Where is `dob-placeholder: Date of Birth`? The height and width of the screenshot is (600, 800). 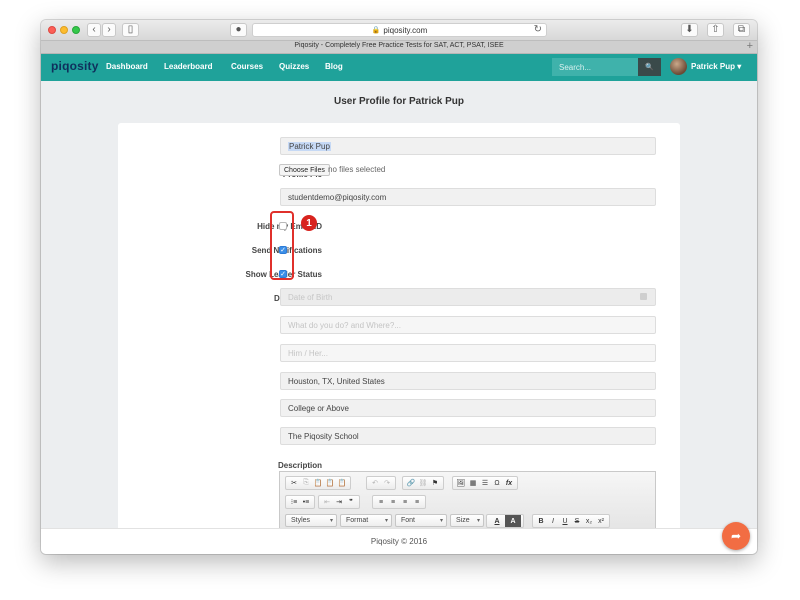
dob-placeholder: Date of Birth is located at coordinates (310, 297).